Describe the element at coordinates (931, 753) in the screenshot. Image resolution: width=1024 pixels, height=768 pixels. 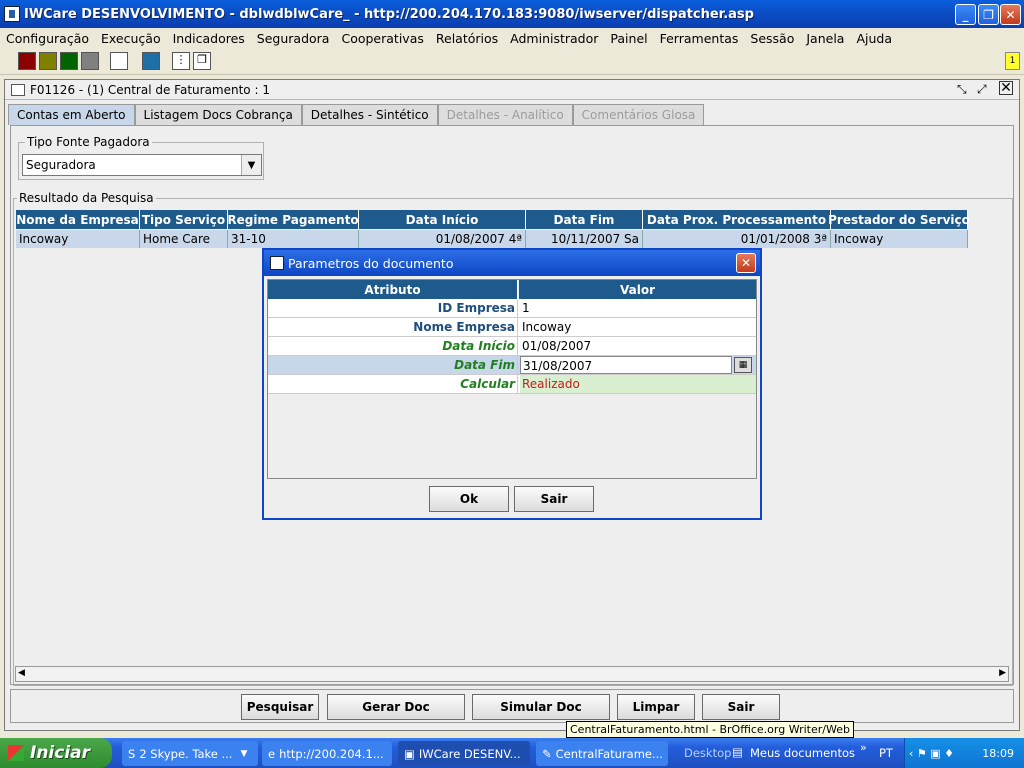
I see `tray-icons: ‹ ⚑ ▣ ♦` at that location.